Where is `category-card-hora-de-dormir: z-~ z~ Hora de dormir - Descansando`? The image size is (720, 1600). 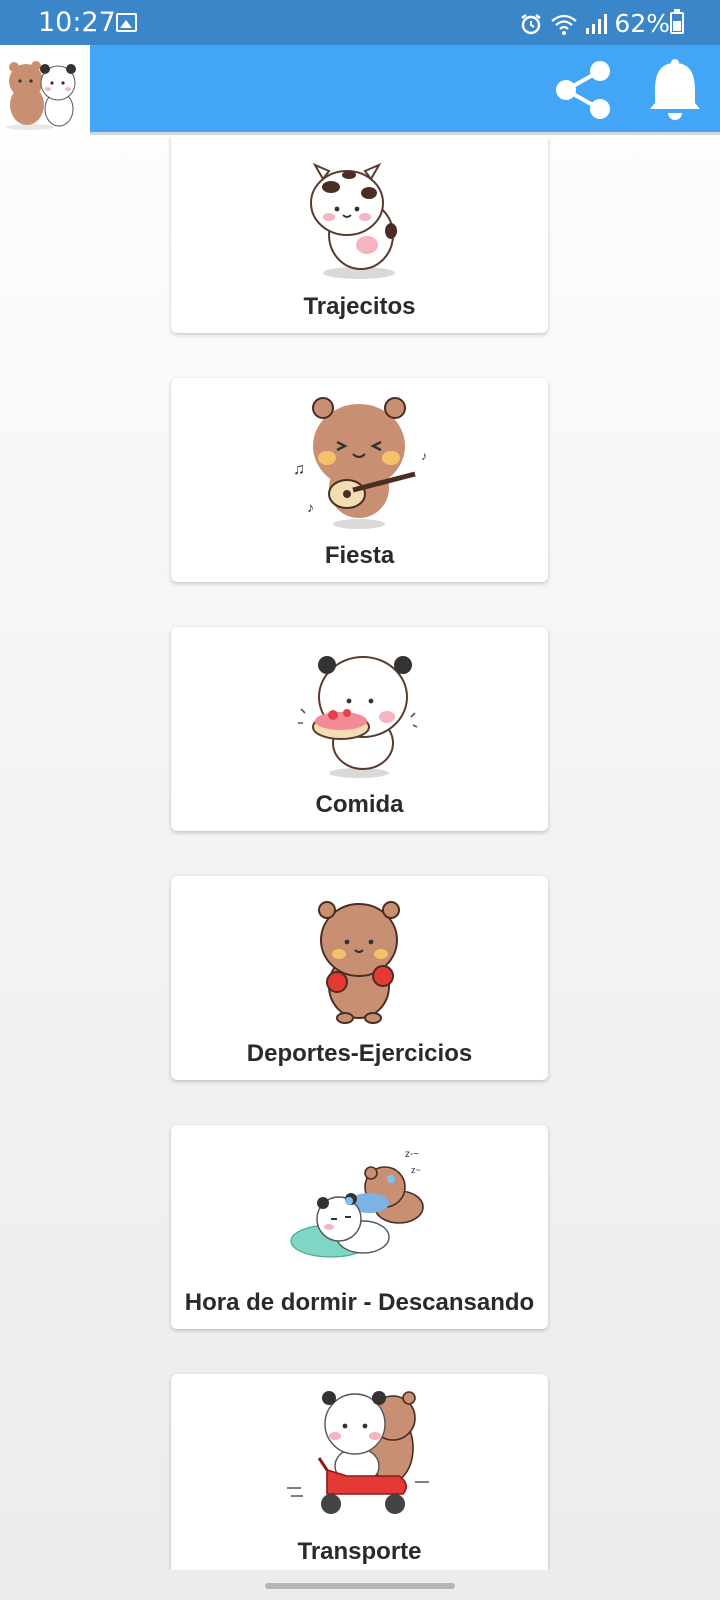 category-card-hora-de-dormir: z-~ z~ Hora de dormir - Descansando is located at coordinates (359, 1227).